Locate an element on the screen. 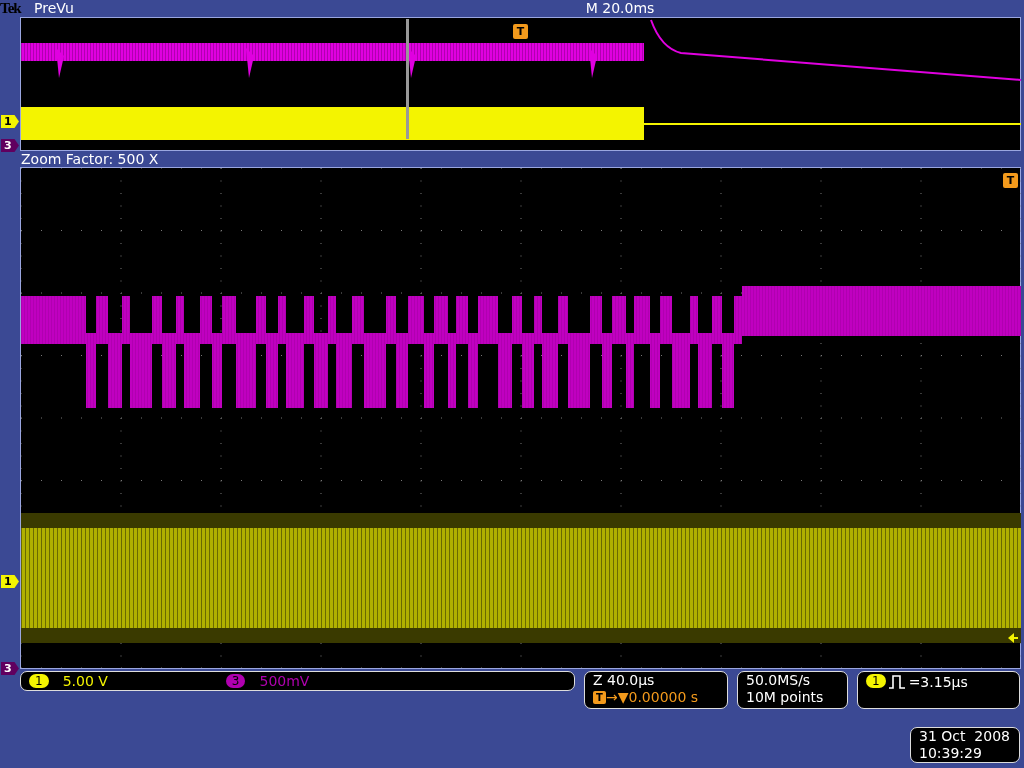  mode-label: PreVu is located at coordinates (54, 8).